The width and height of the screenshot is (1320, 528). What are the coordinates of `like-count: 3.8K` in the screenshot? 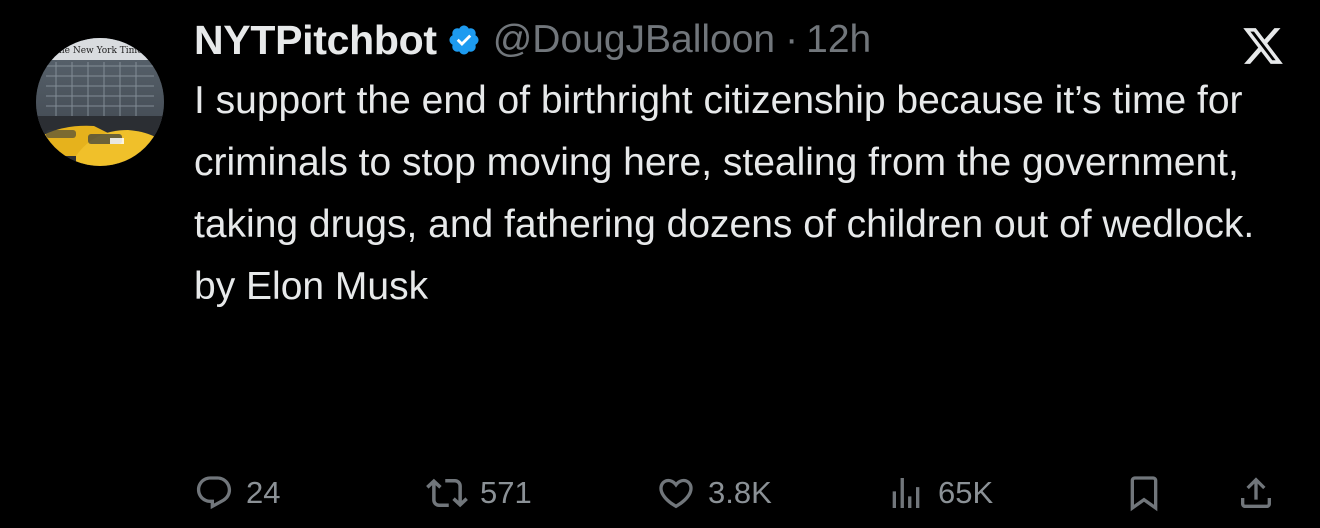 It's located at (740, 492).